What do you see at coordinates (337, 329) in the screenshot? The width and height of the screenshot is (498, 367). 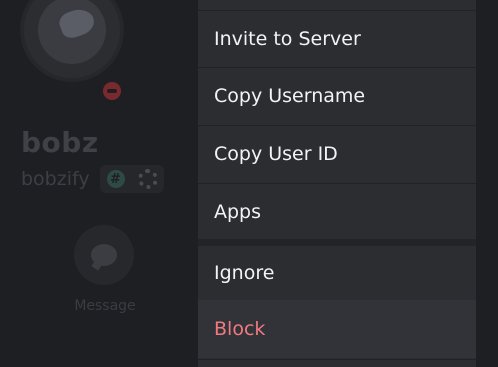 I see `menu-item-block: Block` at bounding box center [337, 329].